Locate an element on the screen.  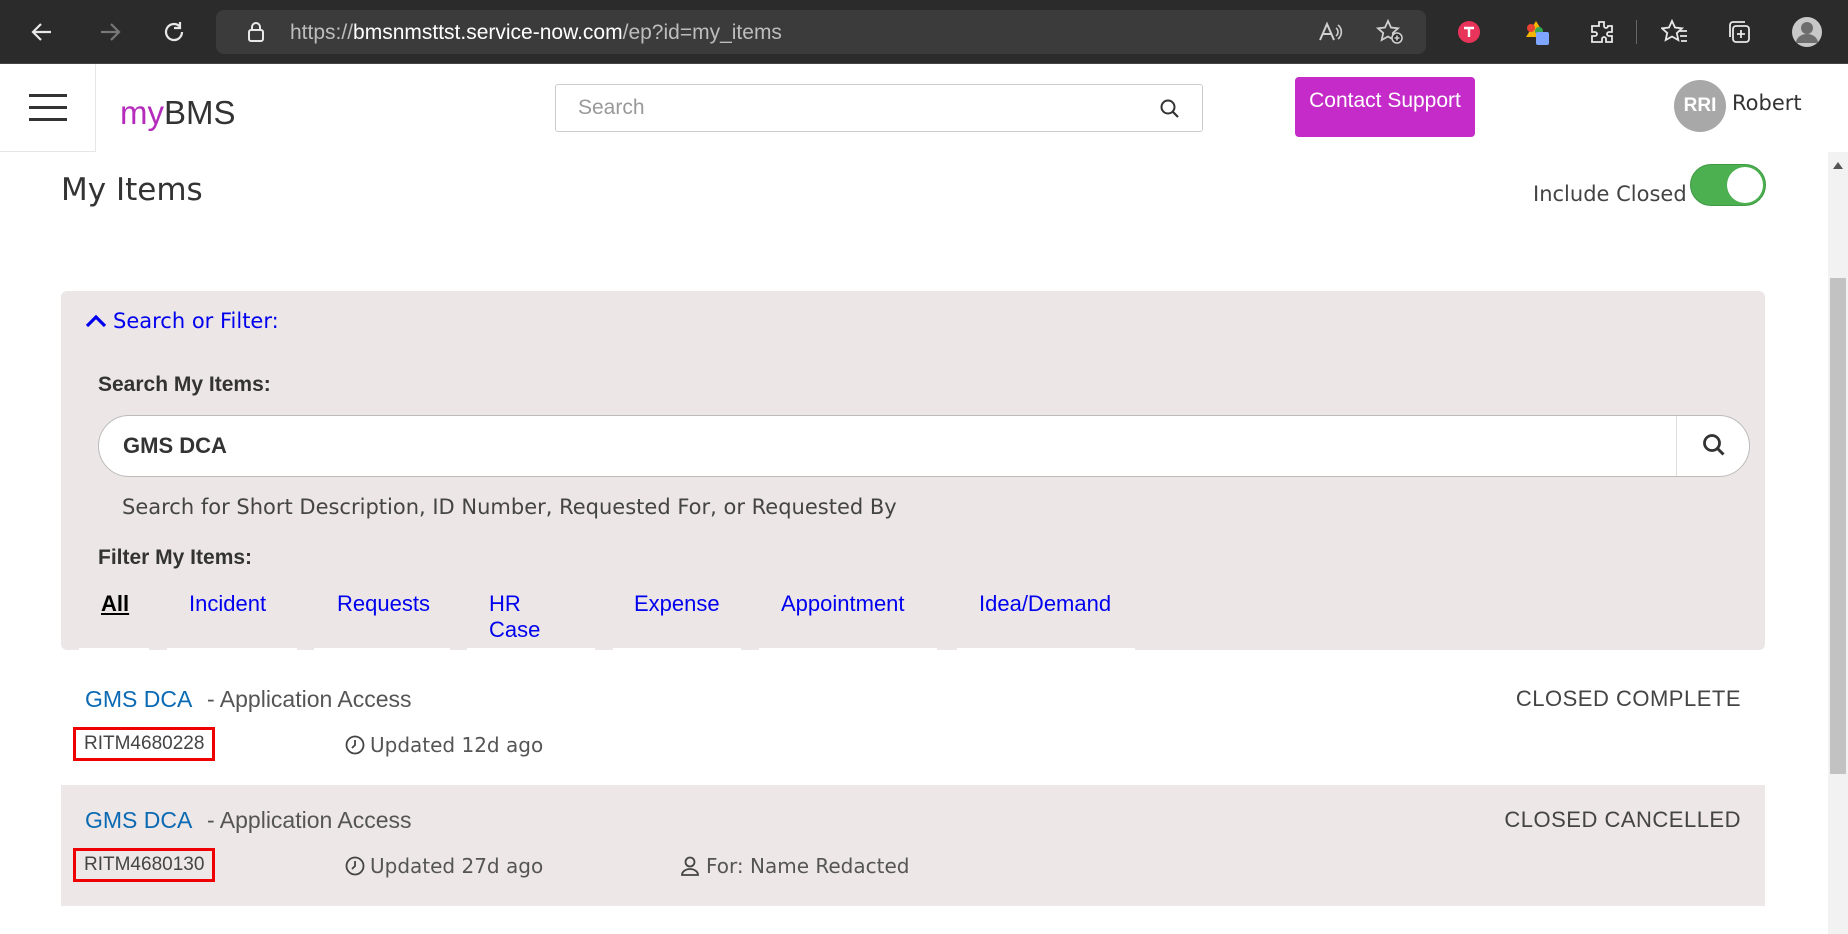
collections-icon is located at coordinates (1739, 32).